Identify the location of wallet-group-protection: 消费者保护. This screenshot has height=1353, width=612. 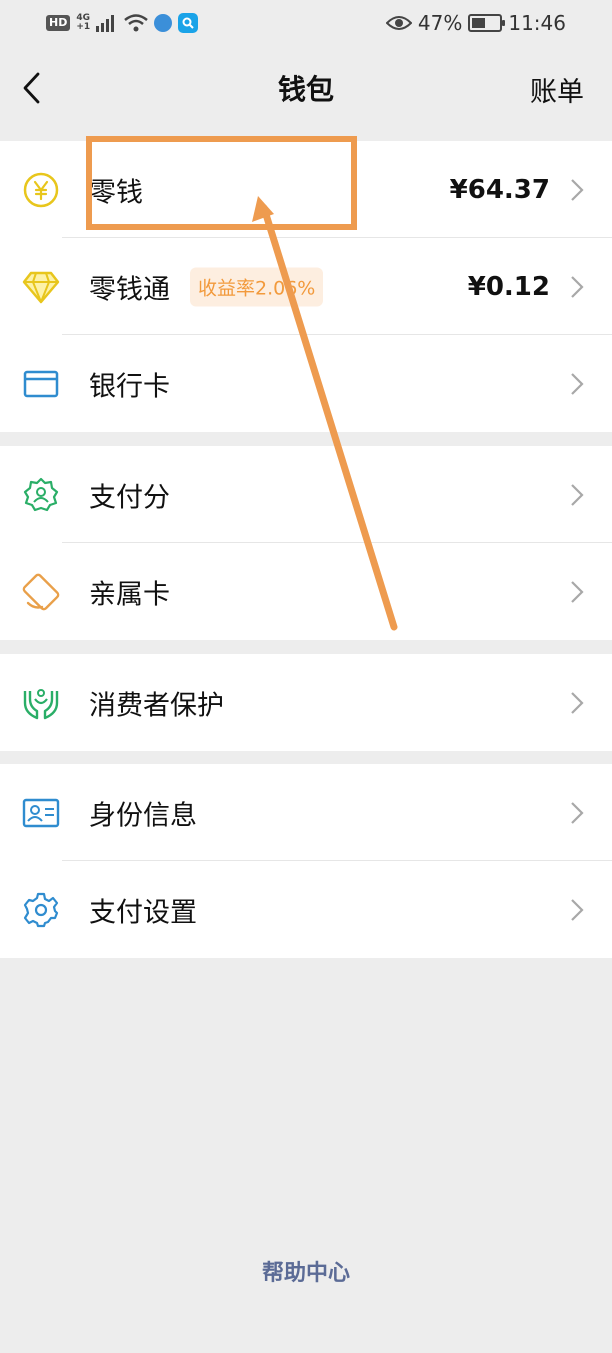
(306, 702).